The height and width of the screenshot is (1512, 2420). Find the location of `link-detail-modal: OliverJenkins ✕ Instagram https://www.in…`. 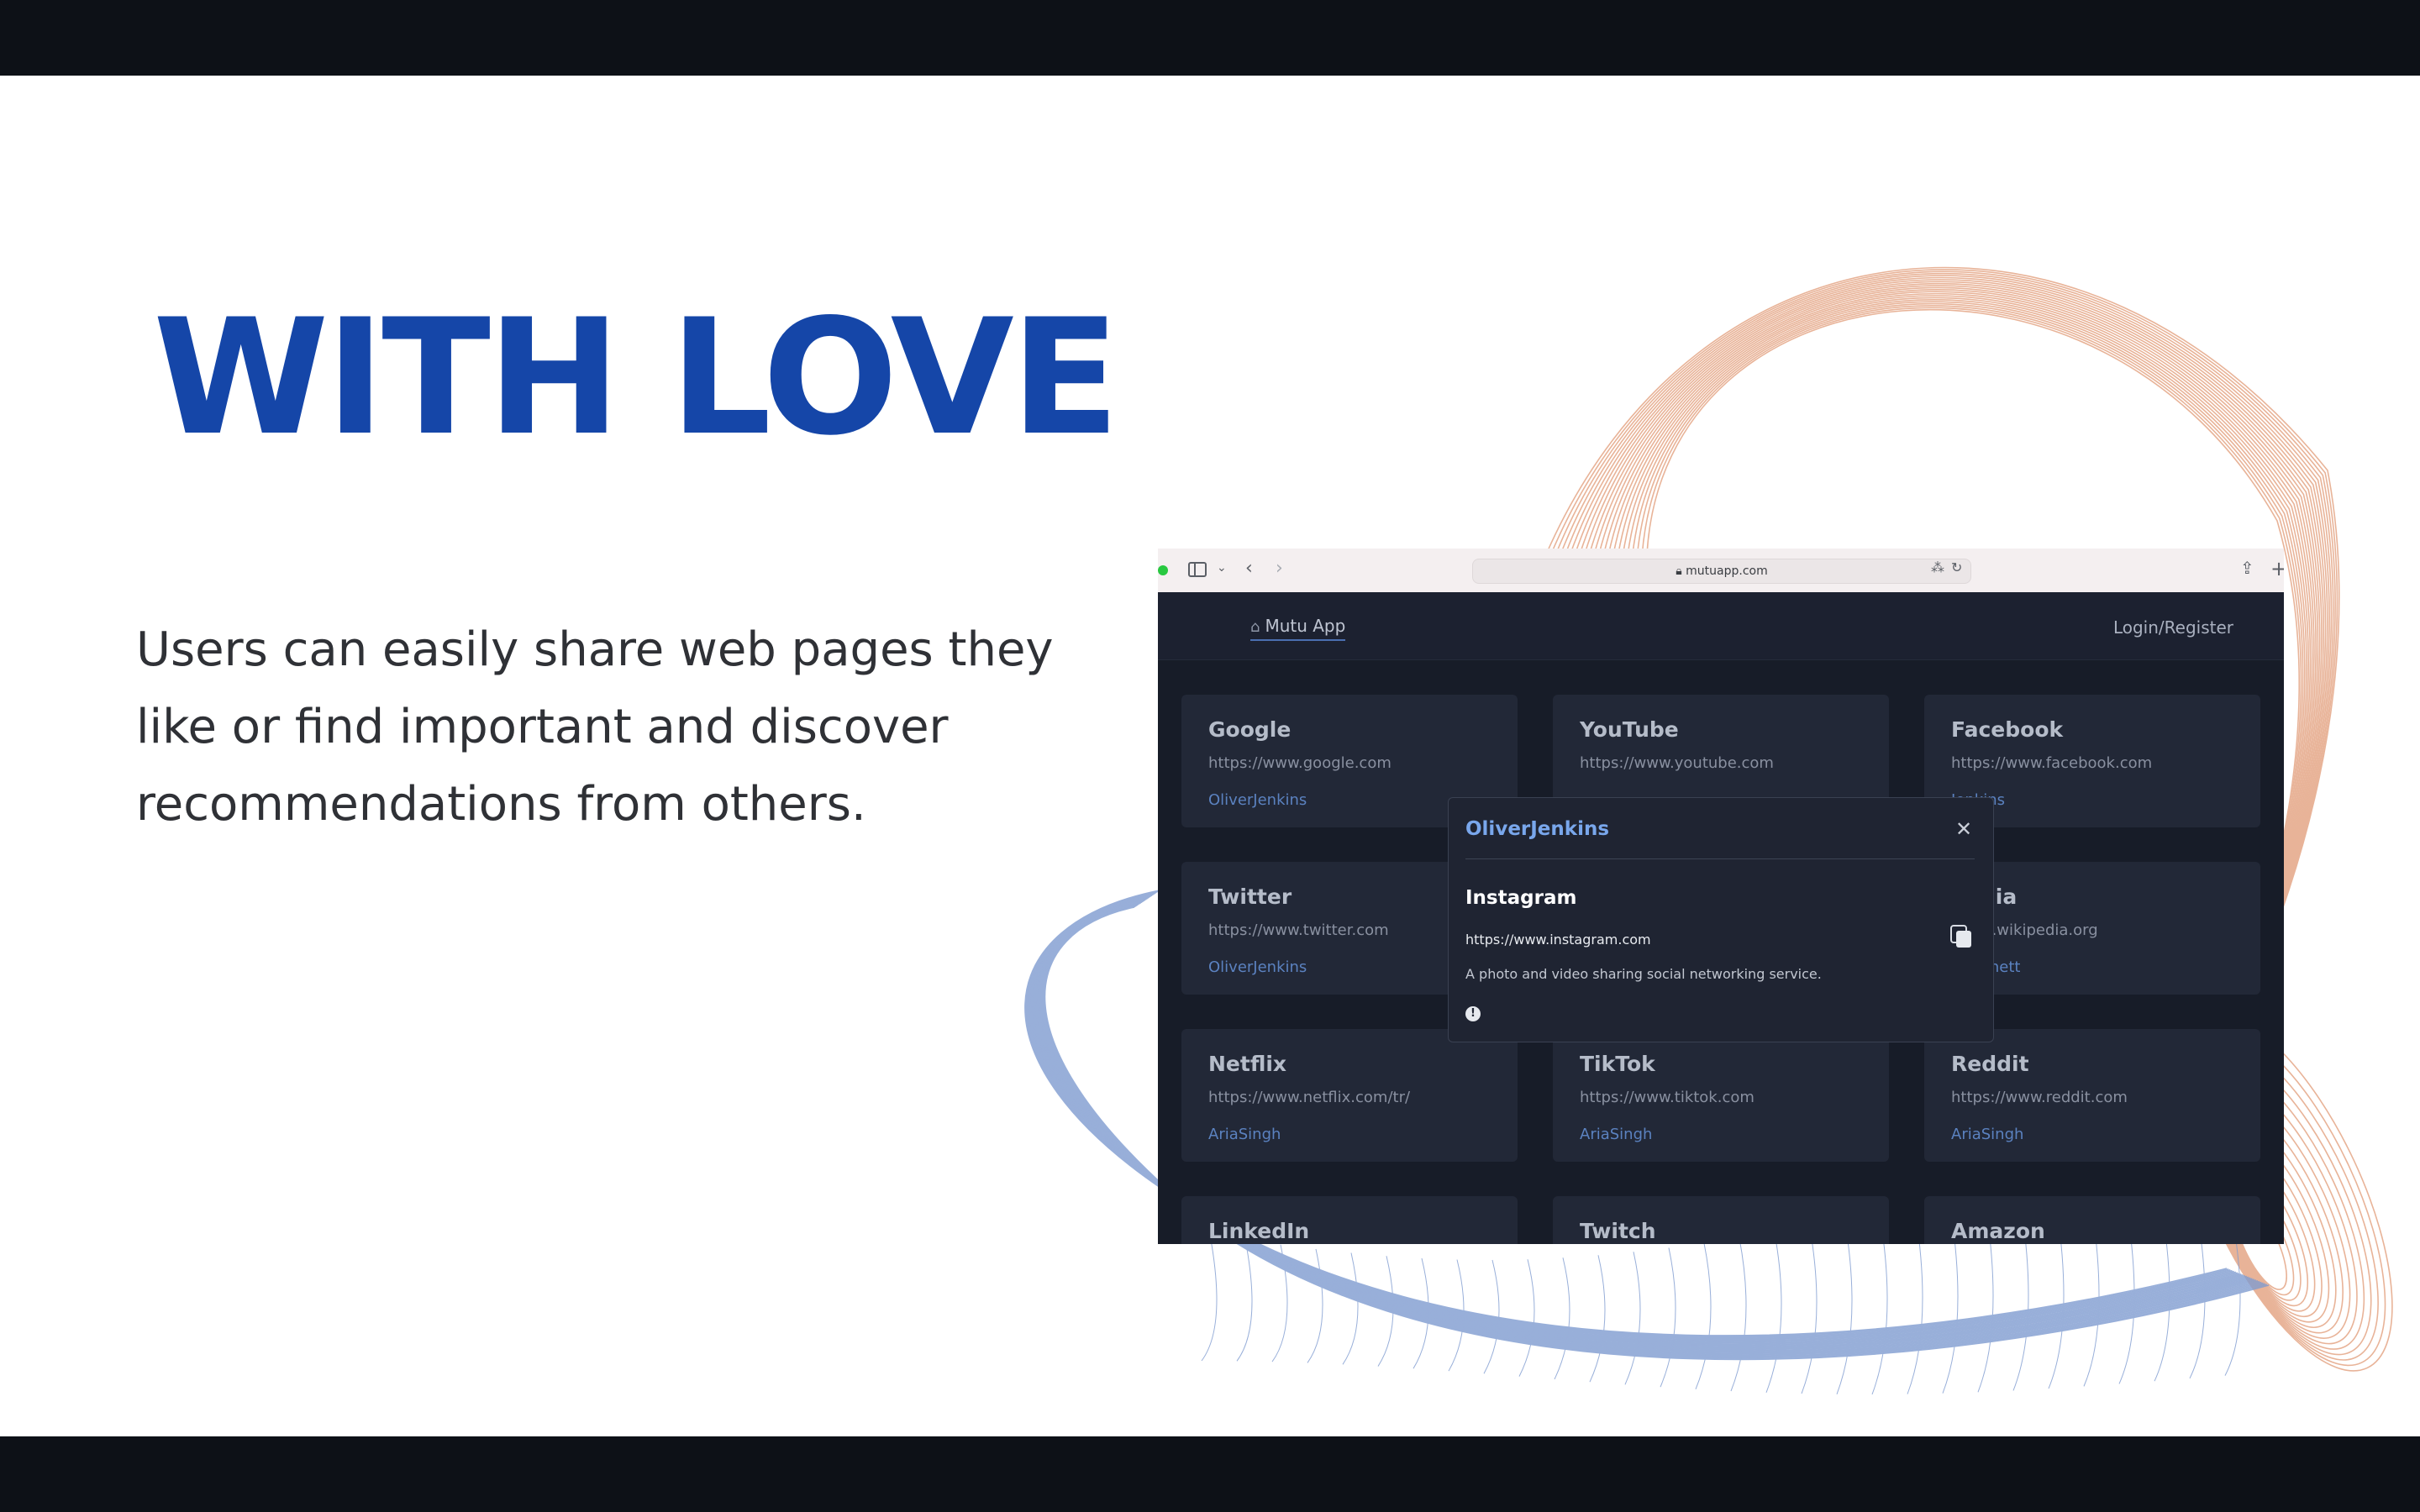

link-detail-modal: OliverJenkins ✕ Instagram https://www.in… is located at coordinates (1721, 919).